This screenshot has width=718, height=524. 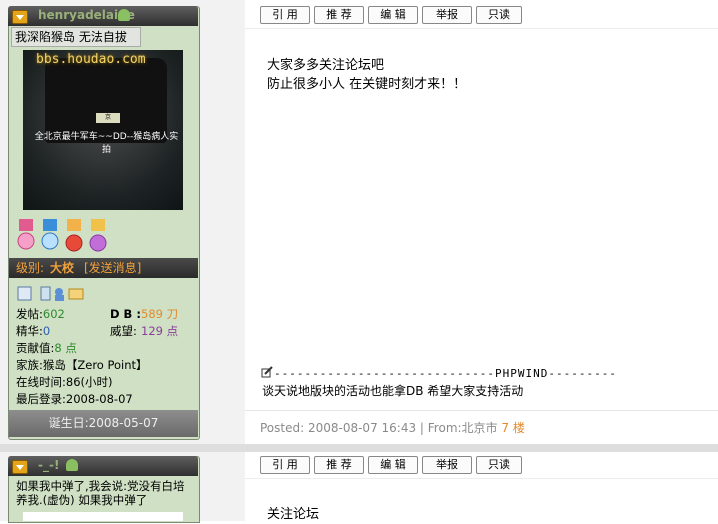 I want to click on db-label: D B :, so click(x=125, y=314).